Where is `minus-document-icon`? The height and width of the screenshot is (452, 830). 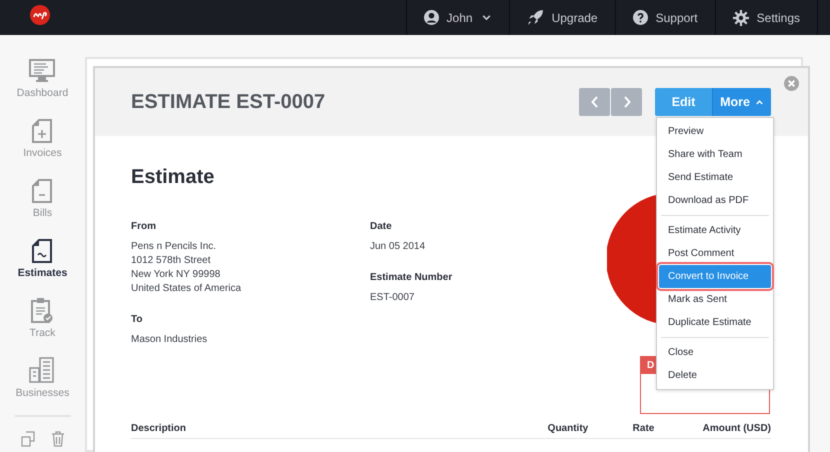
minus-document-icon is located at coordinates (42, 191).